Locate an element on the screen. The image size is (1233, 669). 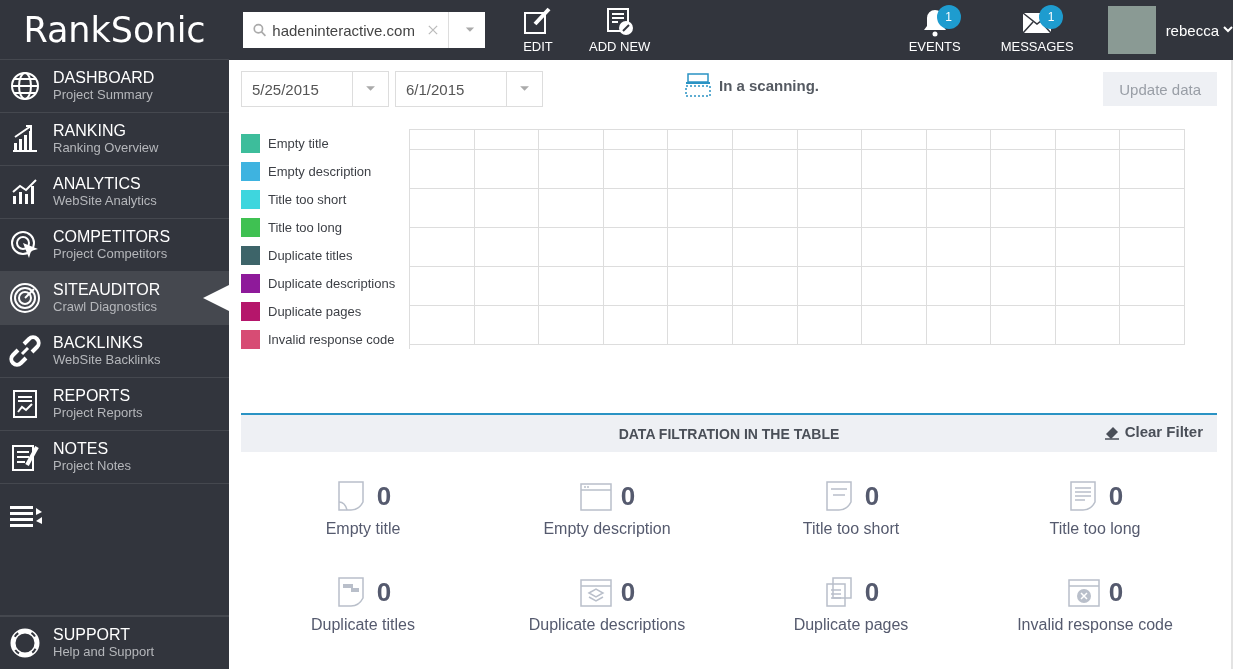
toolbar-button: ADD NEW is located at coordinates (620, 30).